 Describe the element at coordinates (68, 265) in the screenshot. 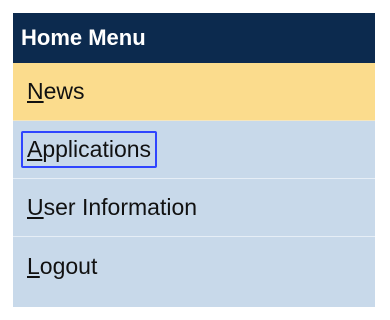

I see `label-text: ogout` at that location.